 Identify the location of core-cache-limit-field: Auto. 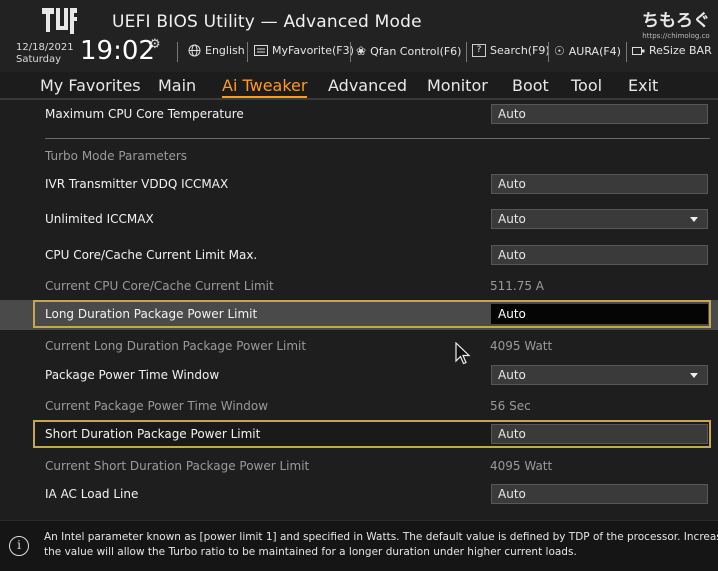
(599, 255).